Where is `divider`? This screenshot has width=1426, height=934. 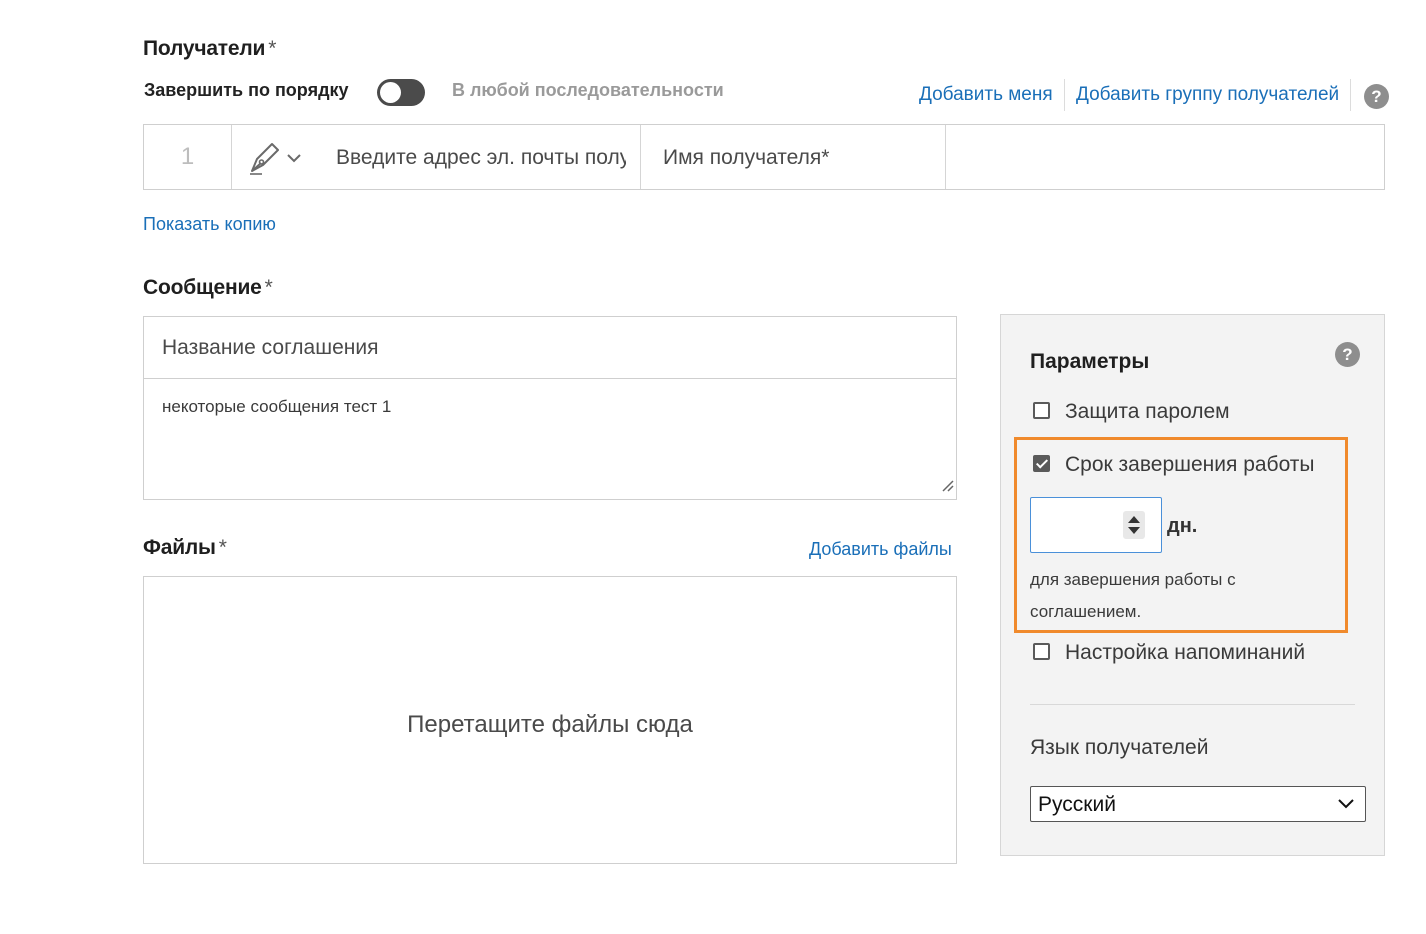
divider is located at coordinates (1192, 704).